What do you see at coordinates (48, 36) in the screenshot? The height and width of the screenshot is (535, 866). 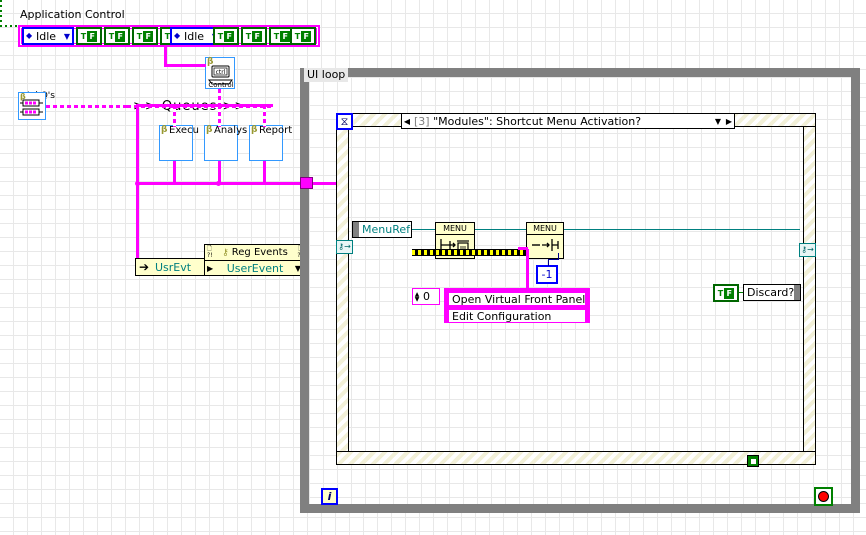 I see `state-enum-1: ◆ Idle ▼` at bounding box center [48, 36].